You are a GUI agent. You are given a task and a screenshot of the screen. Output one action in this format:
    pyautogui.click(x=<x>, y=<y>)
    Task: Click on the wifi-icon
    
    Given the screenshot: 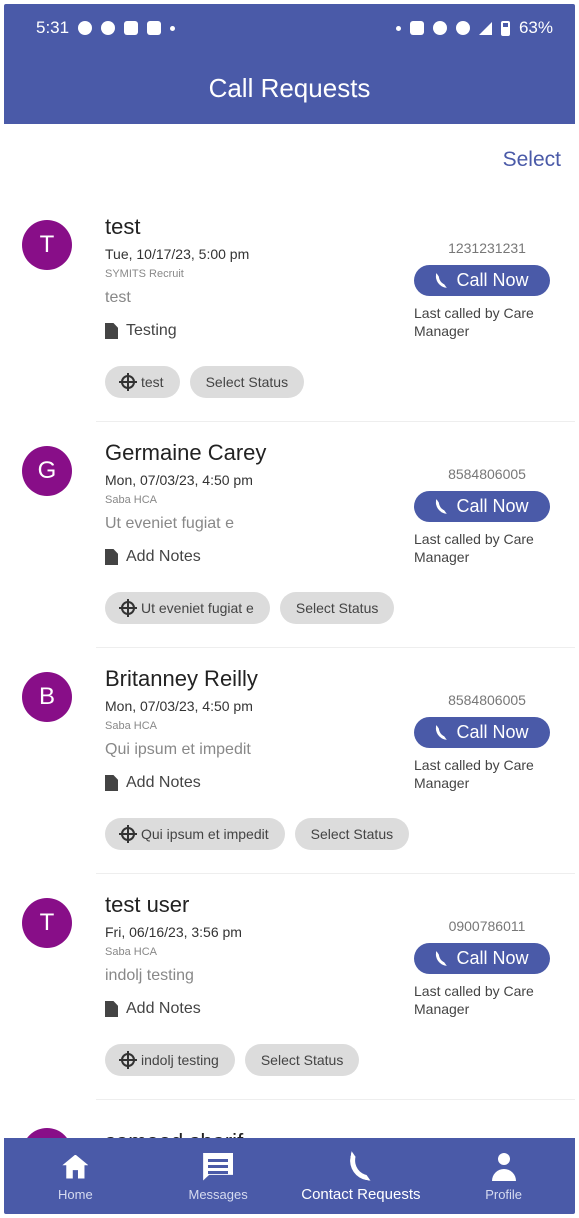 What is the action you would take?
    pyautogui.click(x=462, y=28)
    